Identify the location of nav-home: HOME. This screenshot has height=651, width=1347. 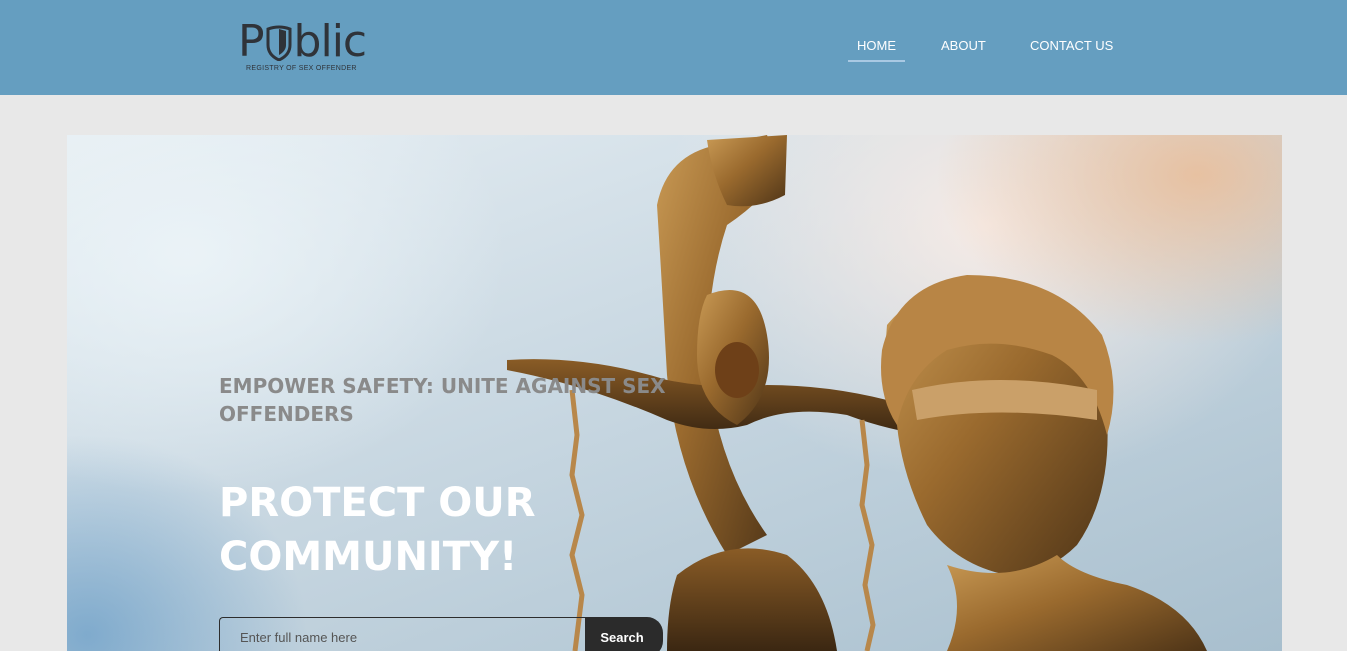
(876, 50).